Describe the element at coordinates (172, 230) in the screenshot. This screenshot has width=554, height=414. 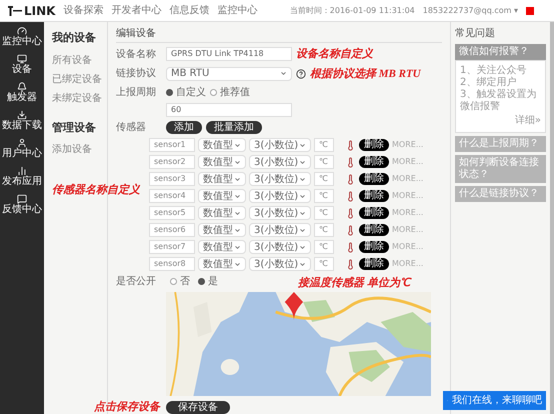
I see `sensor-name-field: sensor6` at that location.